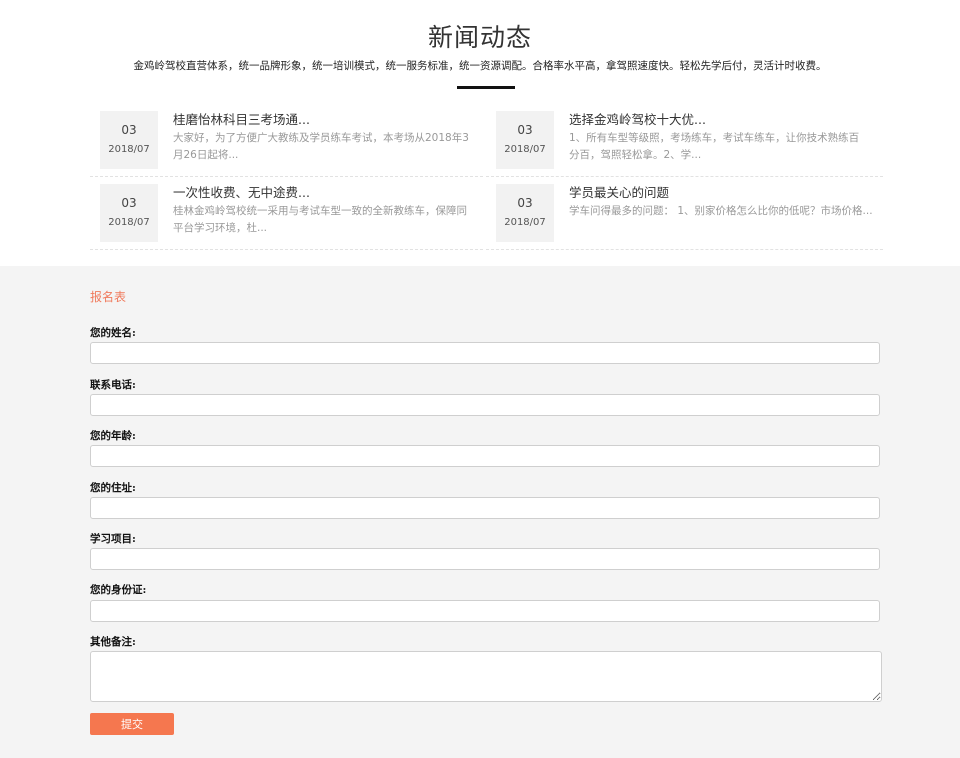 Image resolution: width=960 pixels, height=758 pixels. I want to click on address-label: 您的住址:, so click(113, 488).